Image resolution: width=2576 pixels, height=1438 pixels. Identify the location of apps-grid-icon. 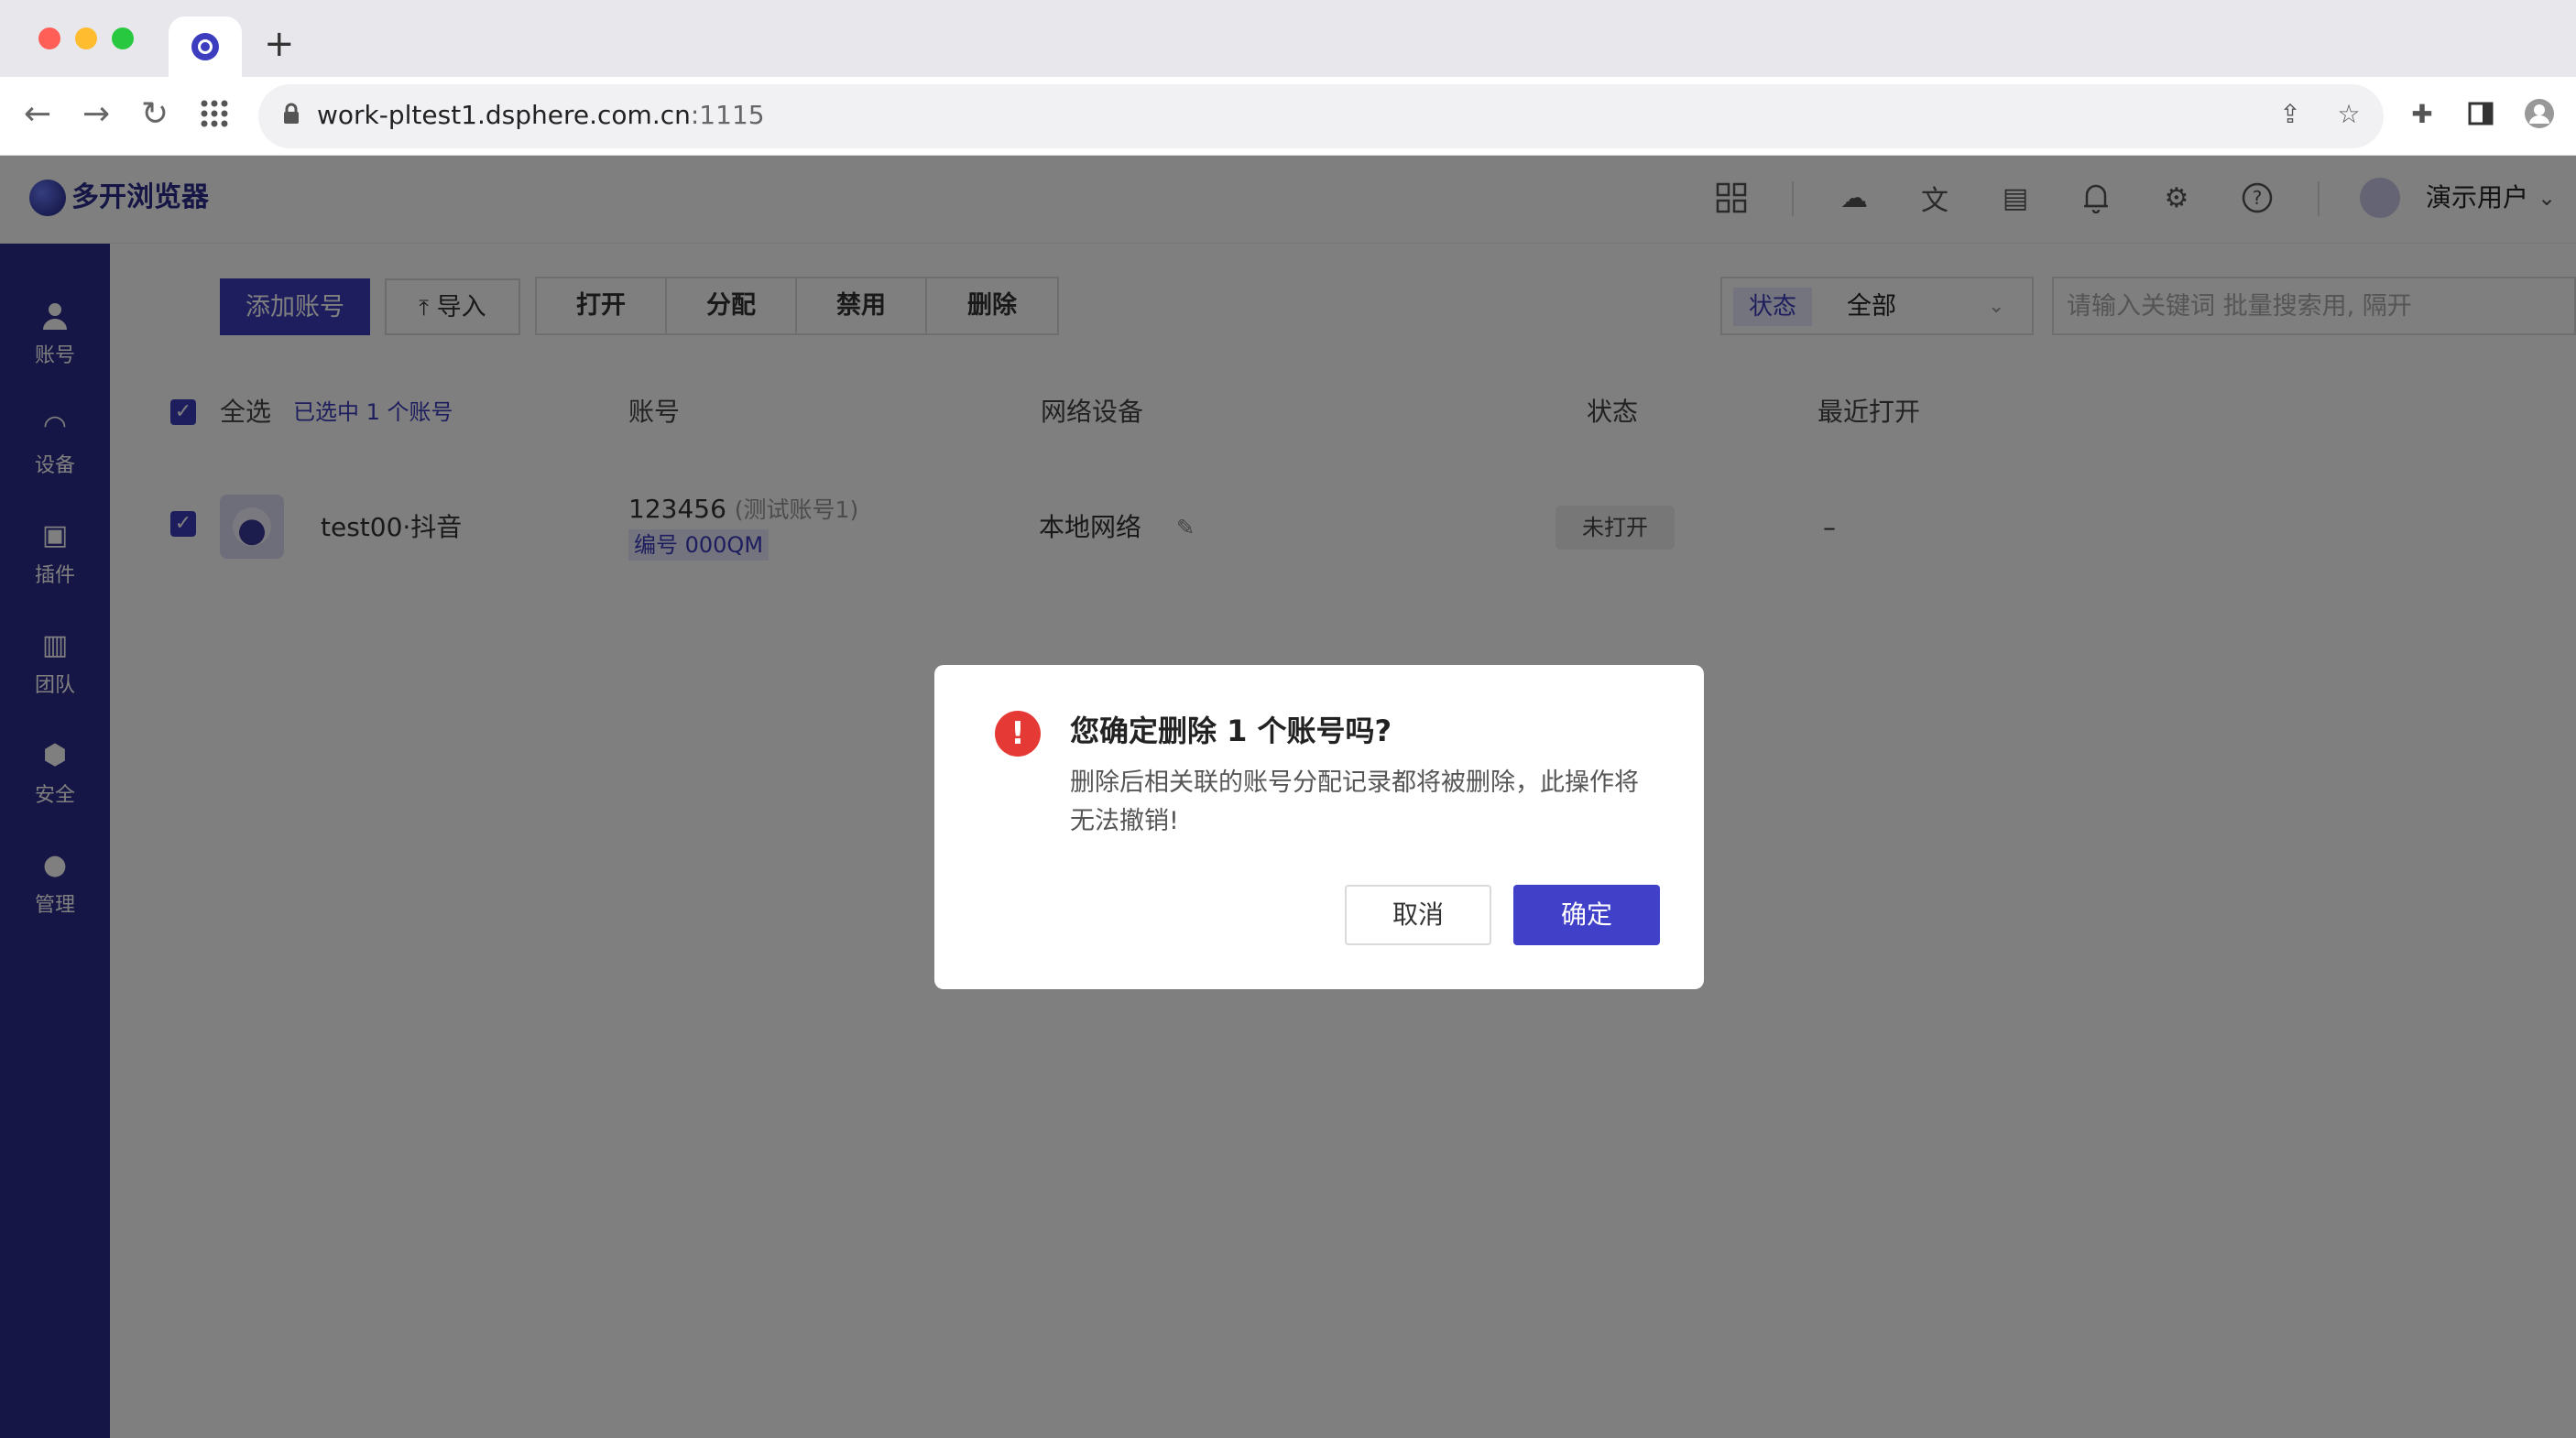
(215, 113).